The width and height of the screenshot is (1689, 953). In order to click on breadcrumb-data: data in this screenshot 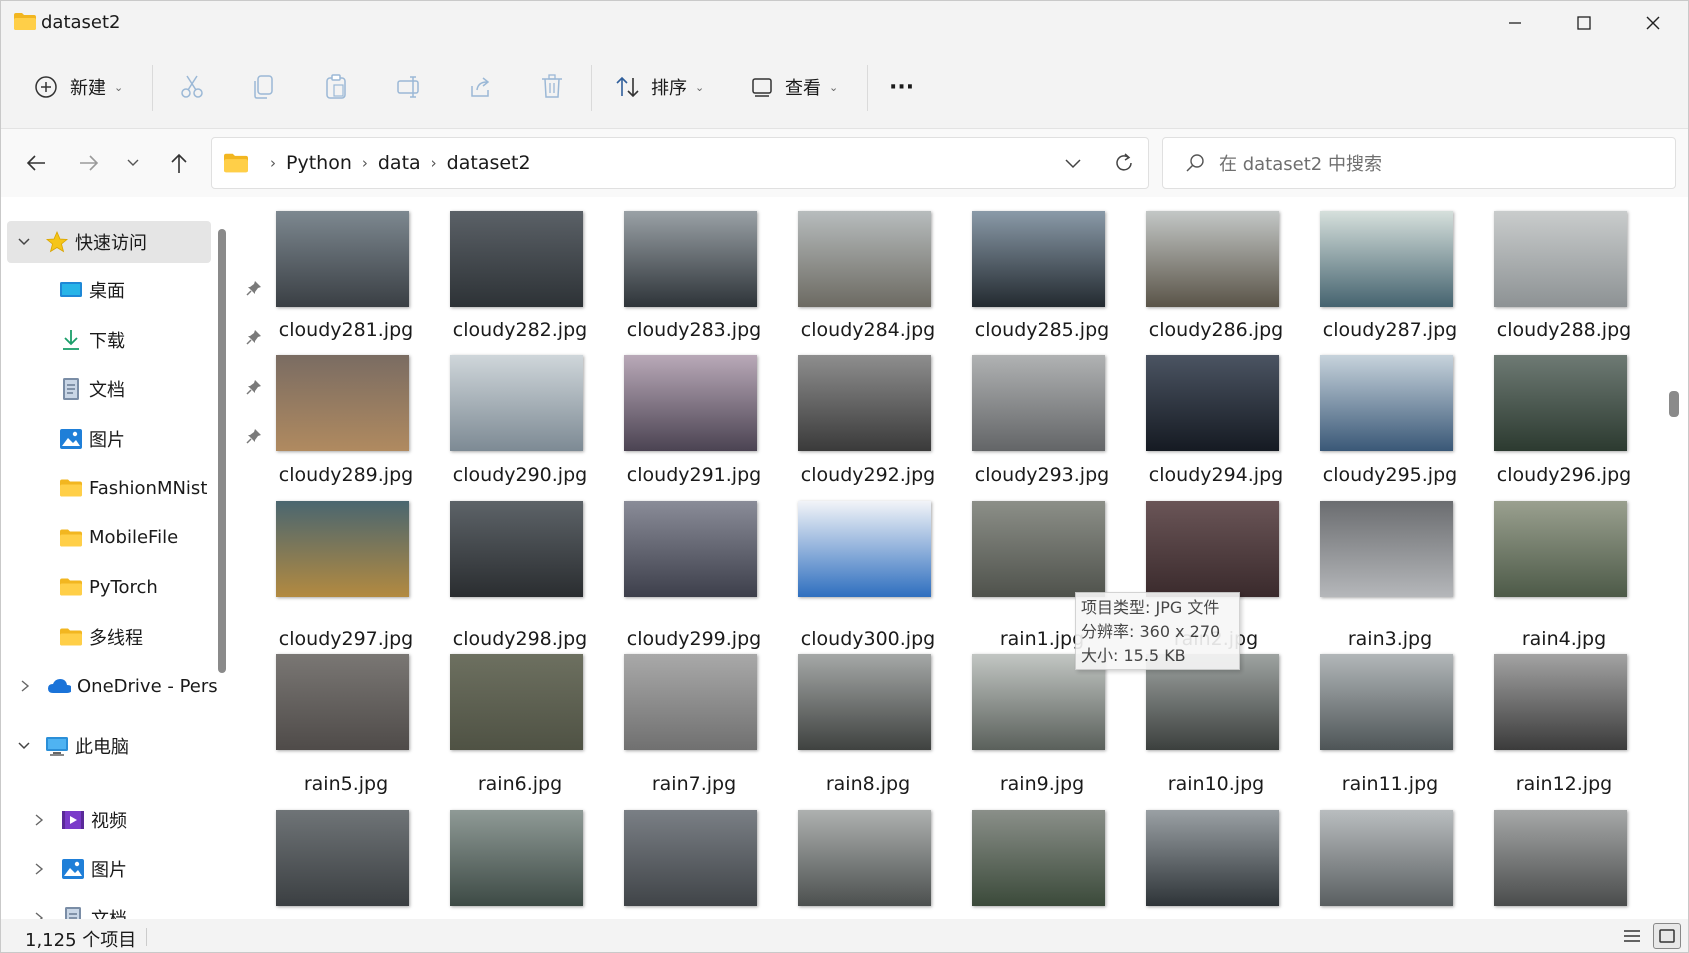, I will do `click(399, 163)`.